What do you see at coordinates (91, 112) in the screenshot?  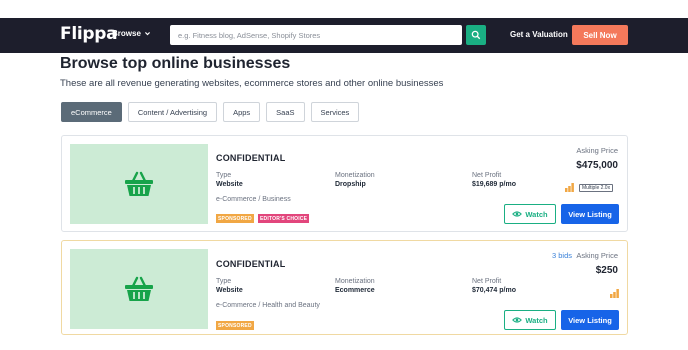 I see `tab-ecommerce: eCommerce` at bounding box center [91, 112].